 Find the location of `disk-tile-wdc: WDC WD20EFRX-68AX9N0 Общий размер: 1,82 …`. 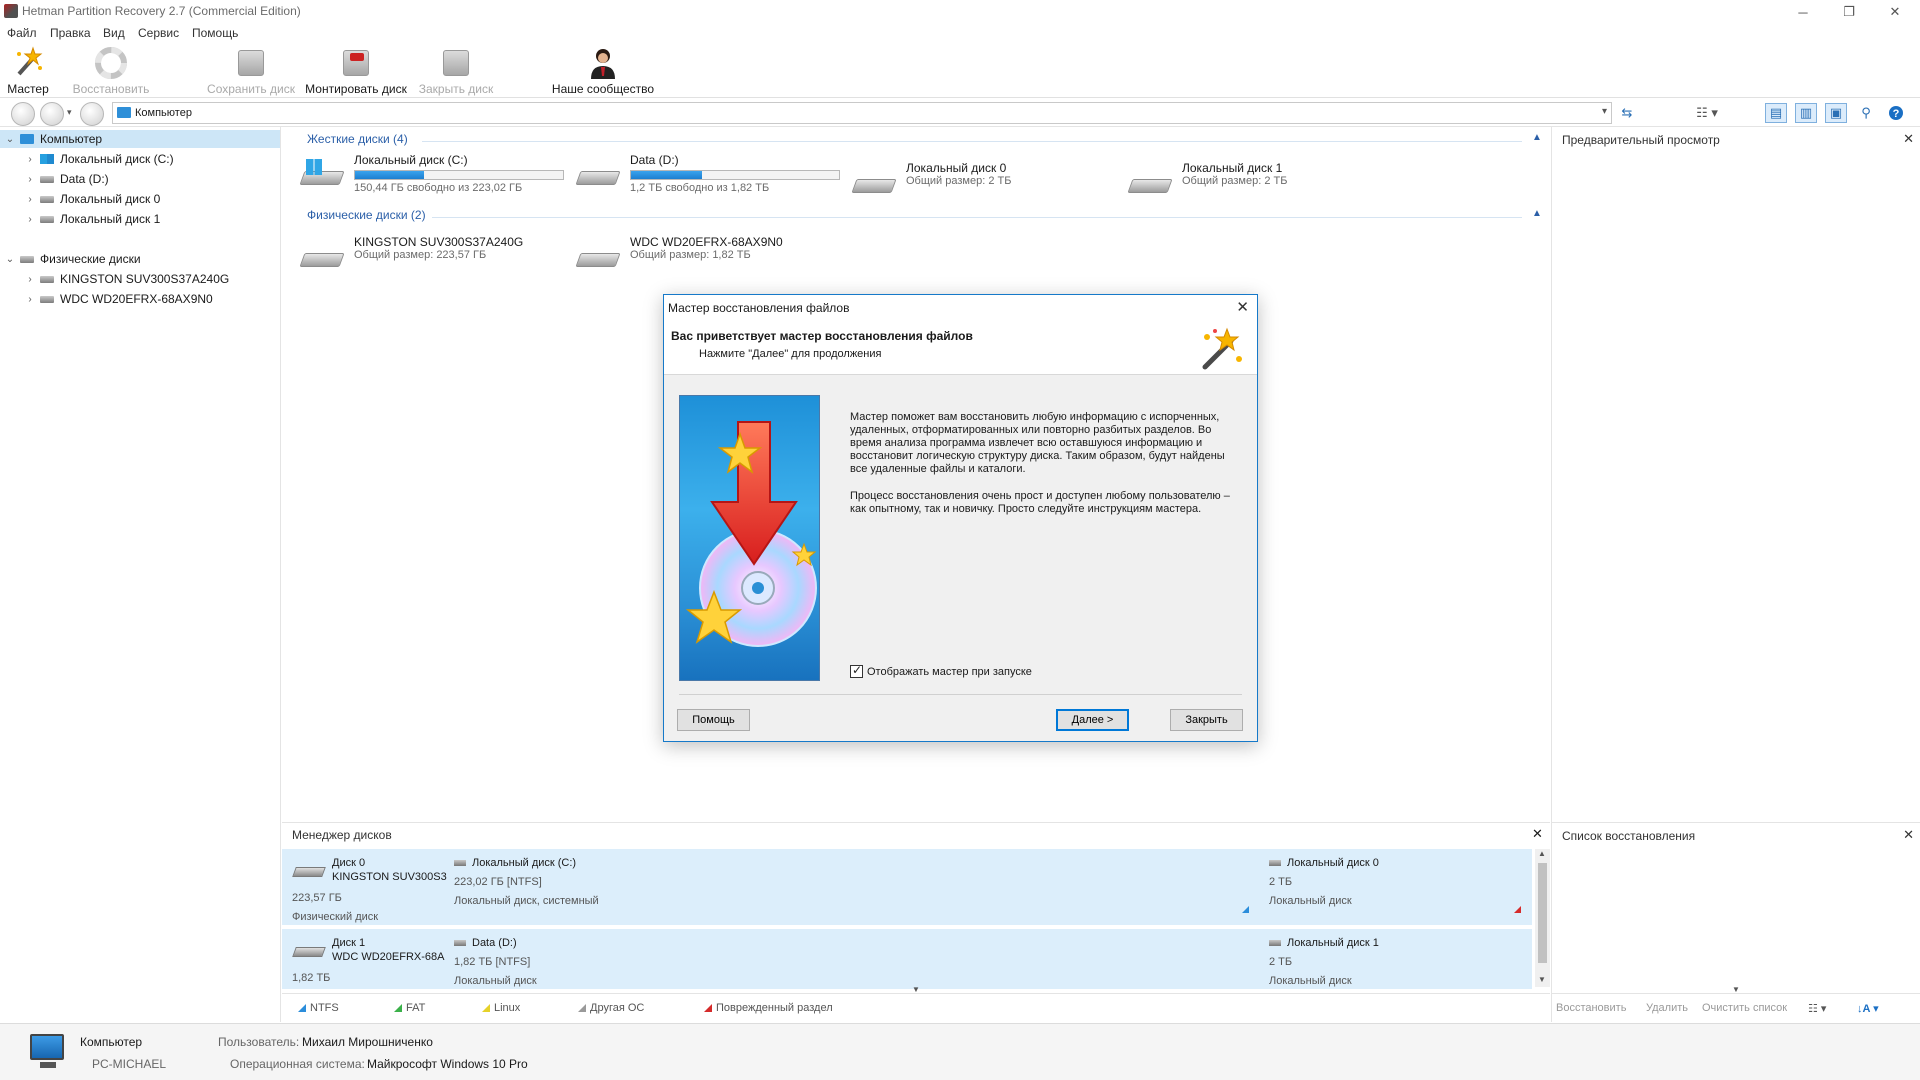

disk-tile-wdc: WDC WD20EFRX-68AX9N0 Общий размер: 1,82 … is located at coordinates (711, 255).